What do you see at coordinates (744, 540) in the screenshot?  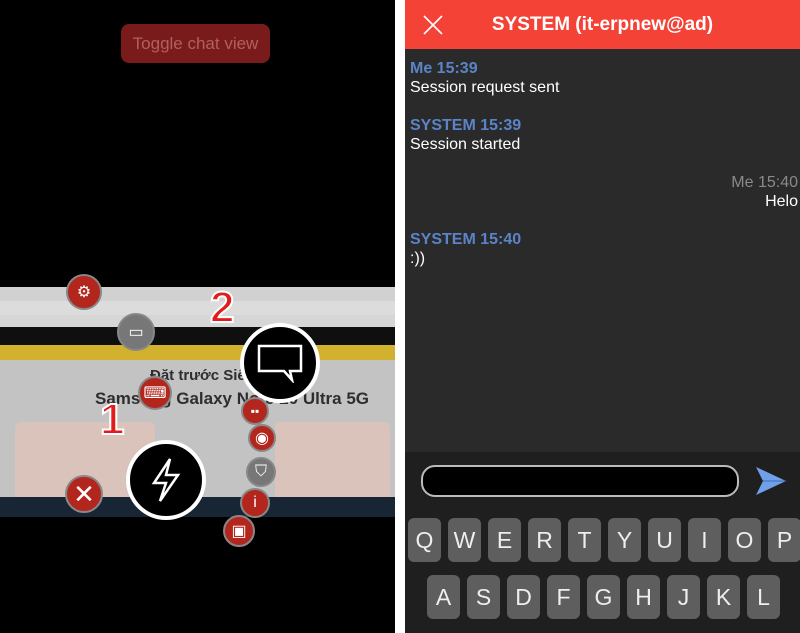 I see `key-o: O` at bounding box center [744, 540].